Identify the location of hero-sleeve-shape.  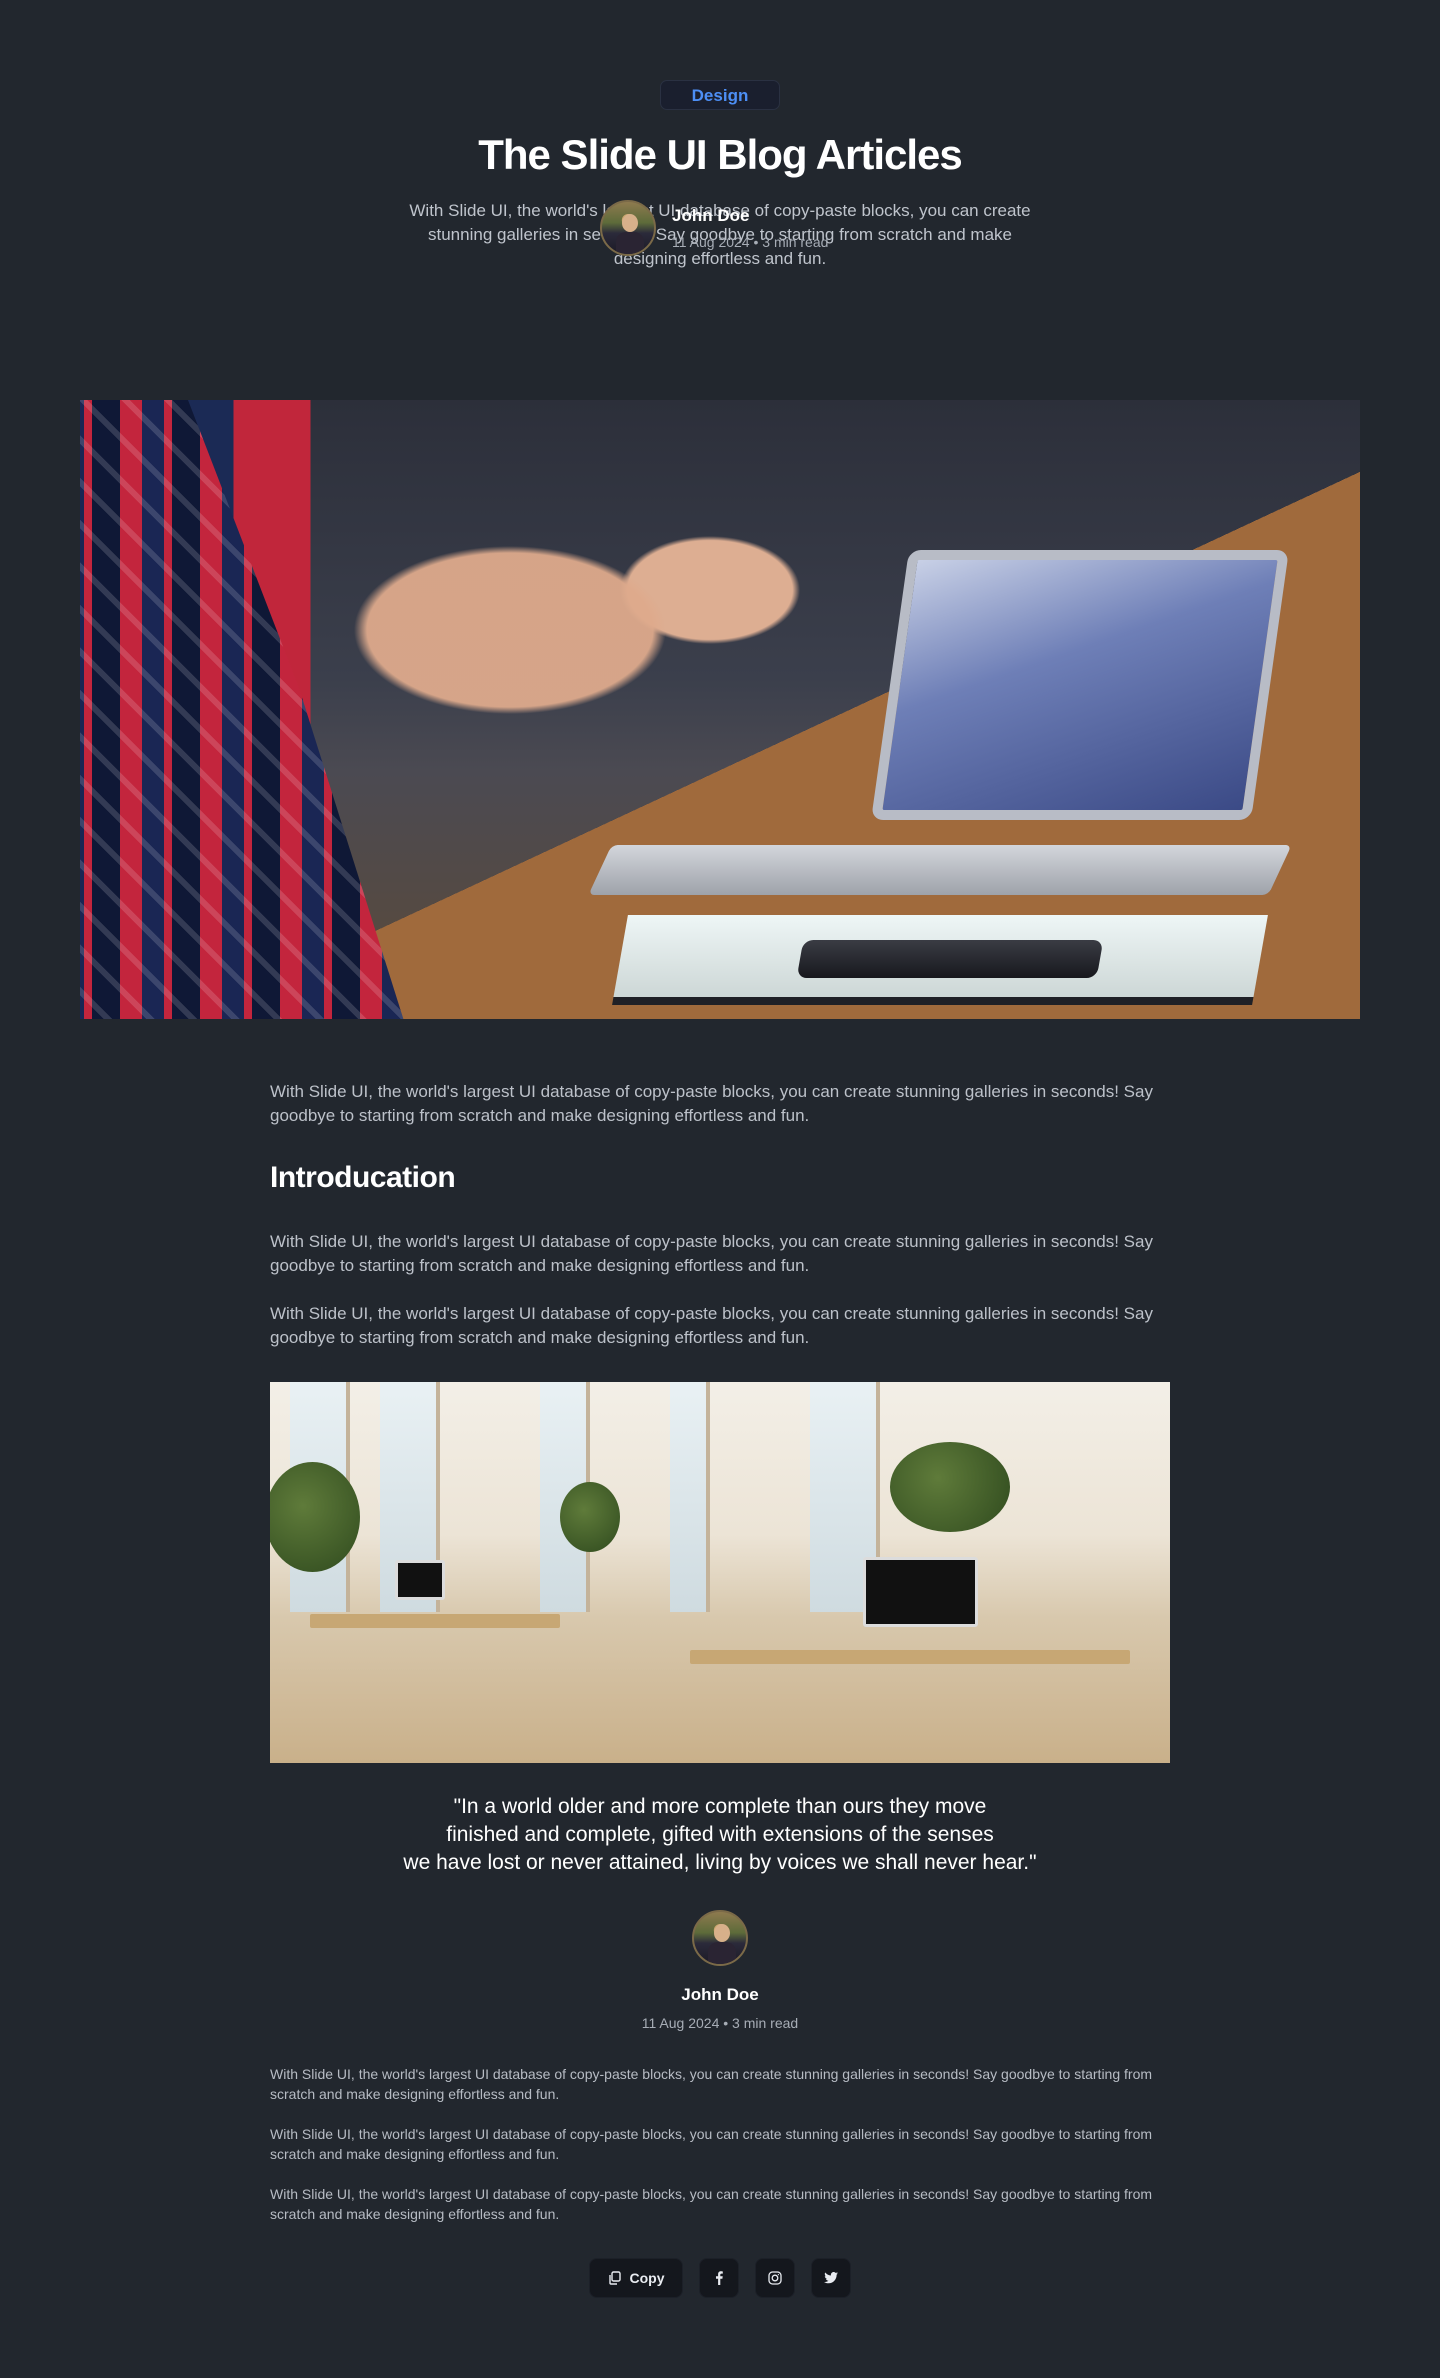
(245, 709).